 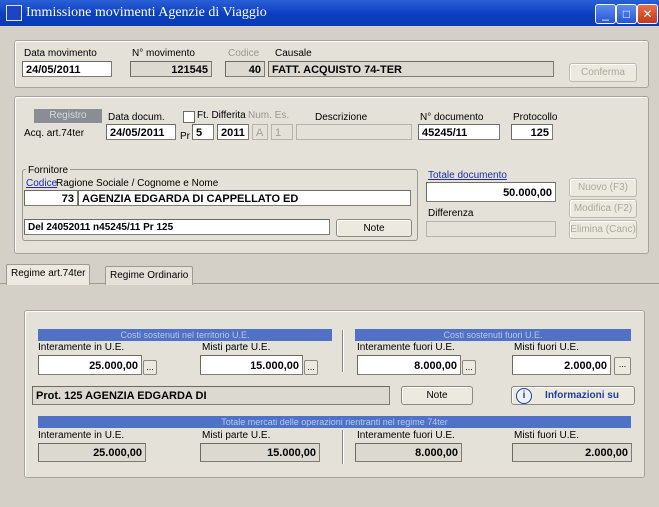 What do you see at coordinates (409, 365) in the screenshot?
I see `int-fuori-field: 8.000,00` at bounding box center [409, 365].